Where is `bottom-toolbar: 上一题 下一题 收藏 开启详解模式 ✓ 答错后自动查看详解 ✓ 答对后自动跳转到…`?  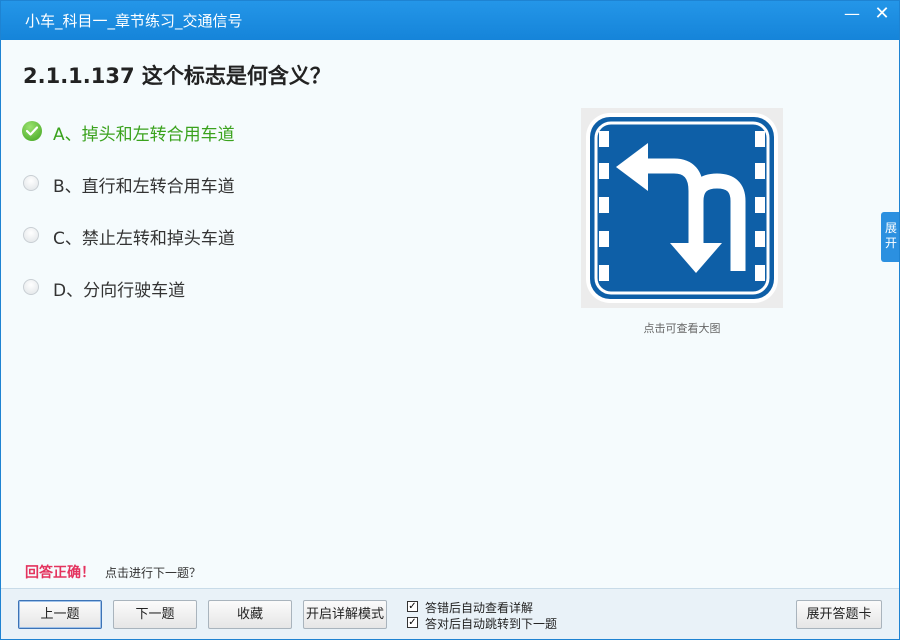 bottom-toolbar: 上一题 下一题 收藏 开启详解模式 ✓ 答错后自动查看详解 ✓ 答对后自动跳转到… is located at coordinates (450, 613).